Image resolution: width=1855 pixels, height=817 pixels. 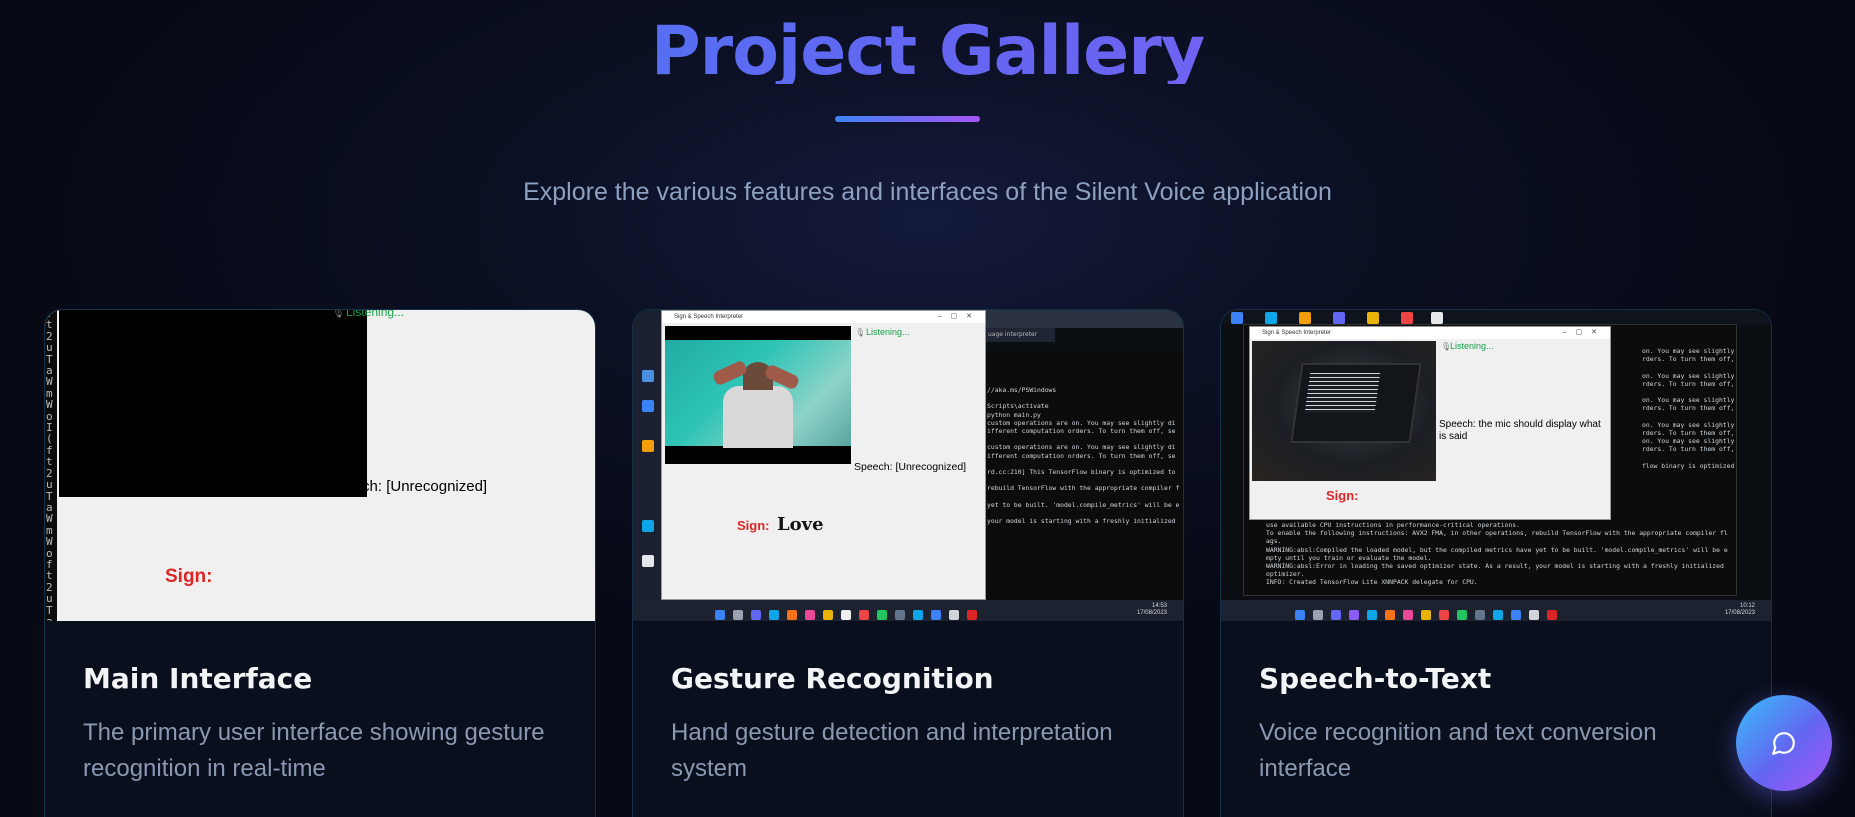 I want to click on page-title: Project Gallery, so click(x=927, y=45).